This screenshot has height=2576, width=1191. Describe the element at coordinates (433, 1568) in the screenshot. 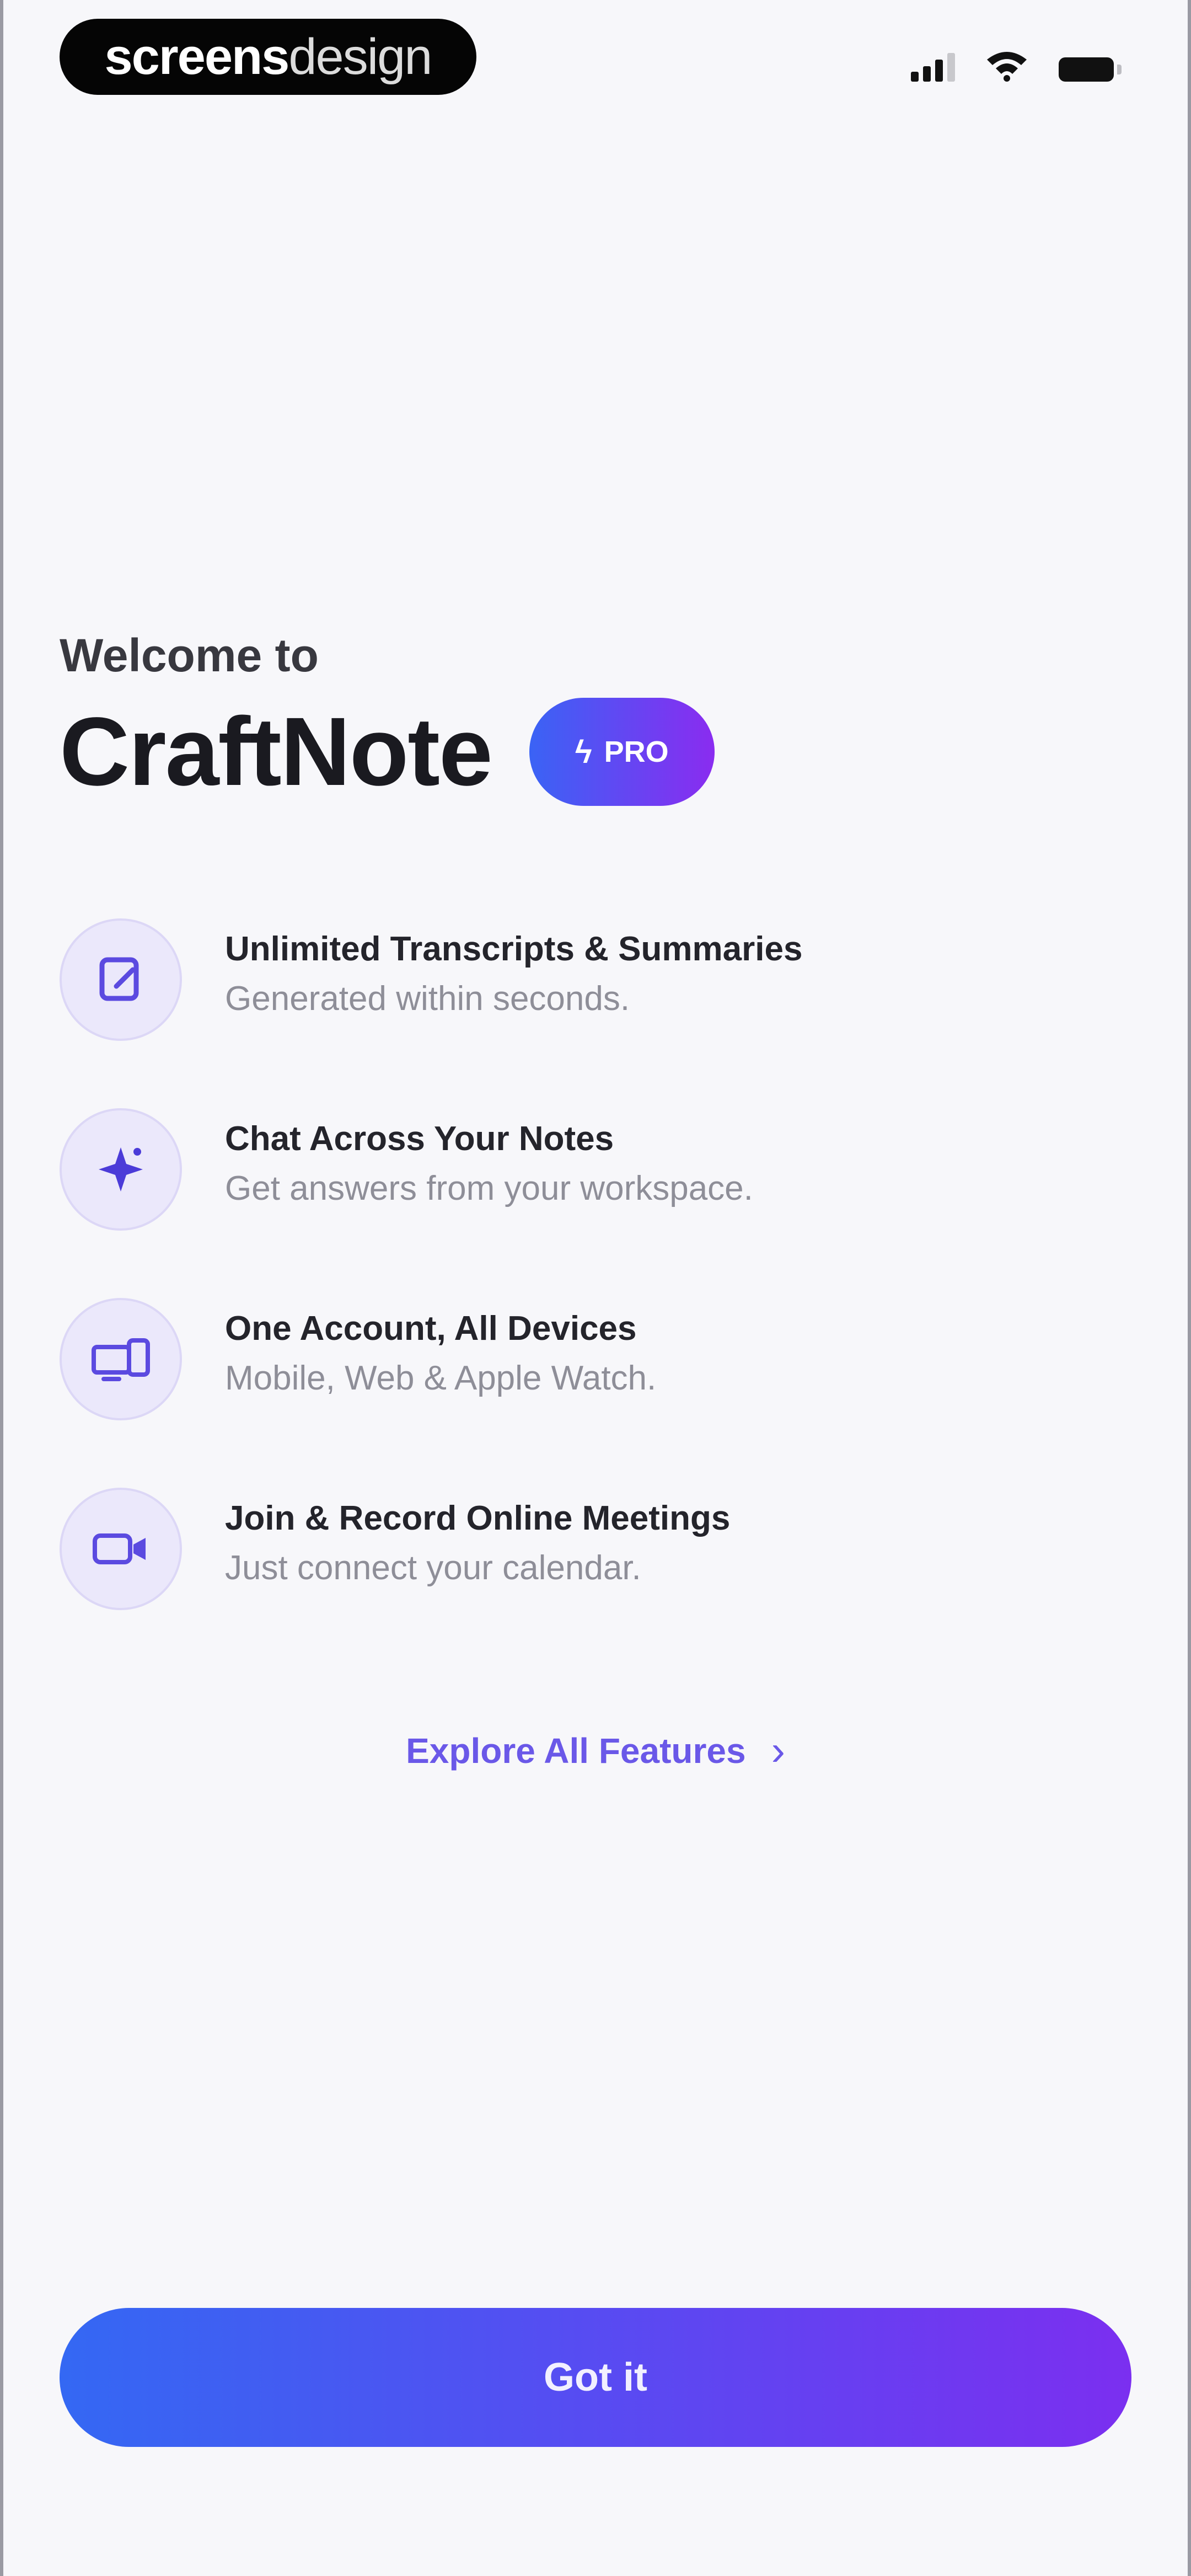

I see `feature-subtitle: Just connect your calendar.` at that location.